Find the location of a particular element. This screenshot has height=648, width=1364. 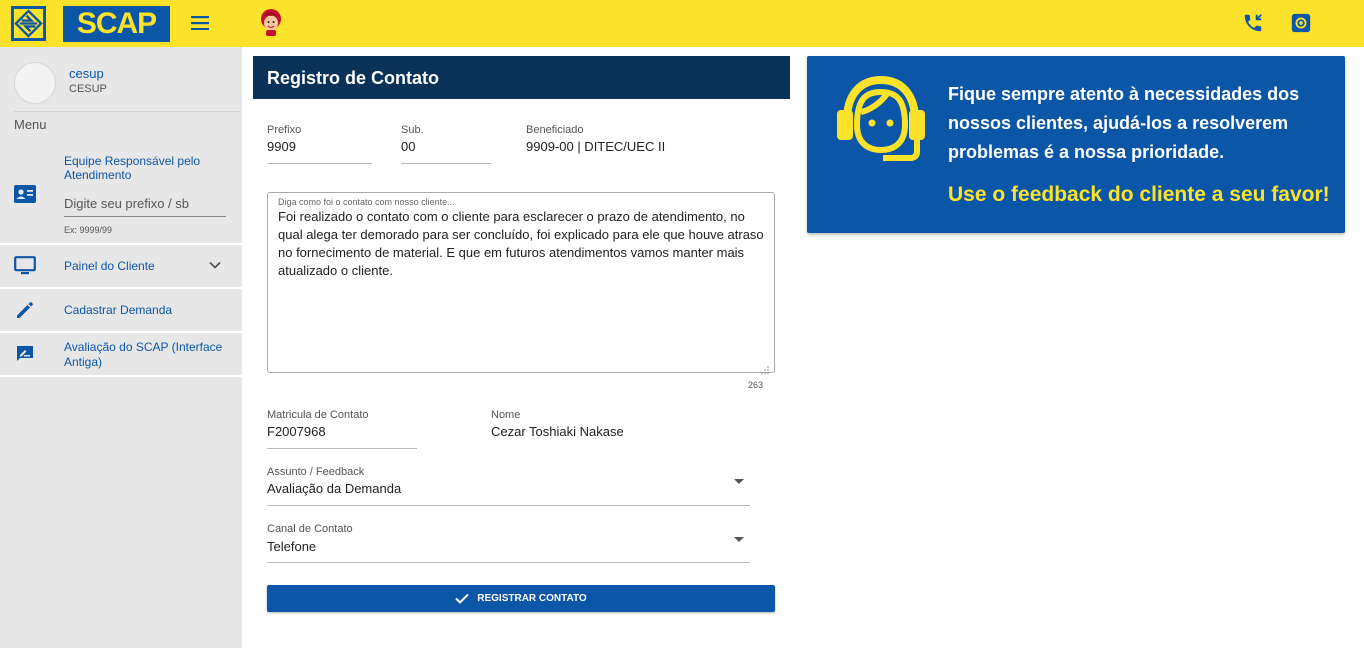

sidebar-item-label: Cadastrar Demanda is located at coordinates (118, 310).